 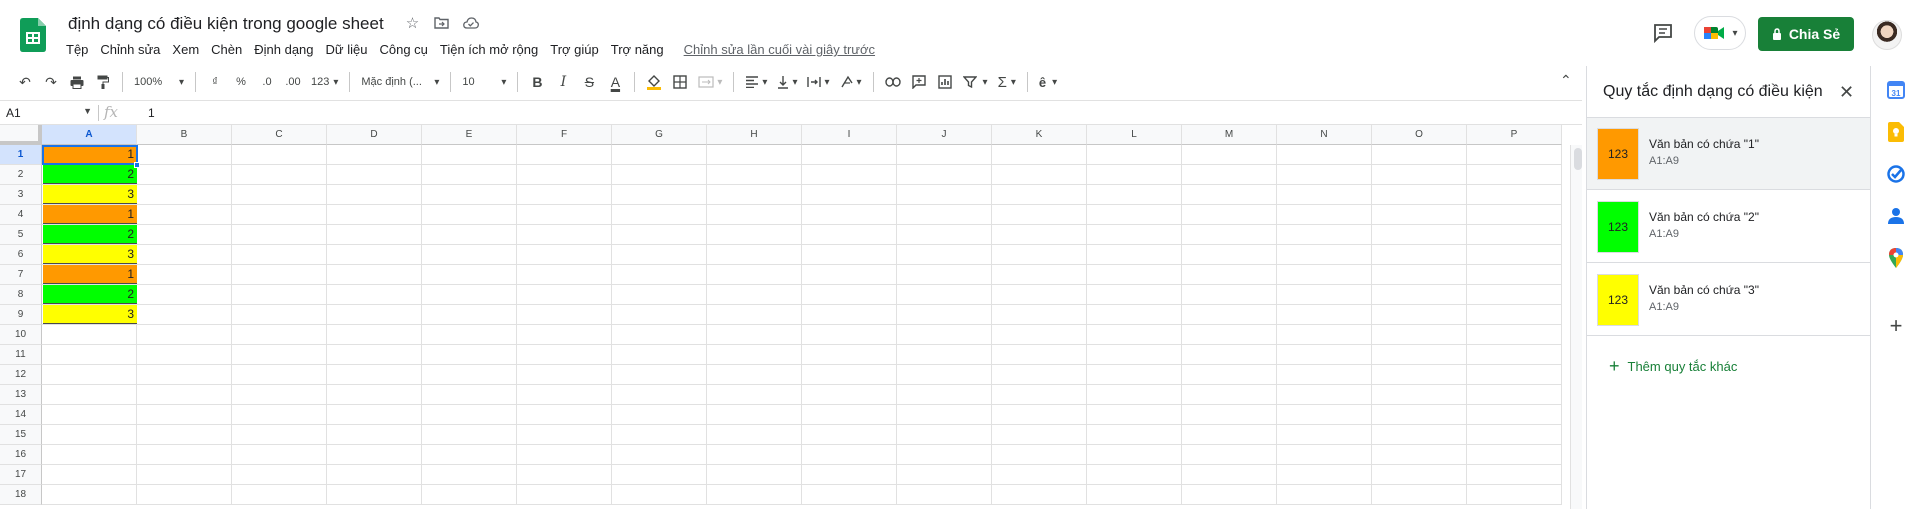 I want to click on conditional-rule-item: 123 Văn bản có chứa "1" A1:A9, so click(x=1728, y=154).